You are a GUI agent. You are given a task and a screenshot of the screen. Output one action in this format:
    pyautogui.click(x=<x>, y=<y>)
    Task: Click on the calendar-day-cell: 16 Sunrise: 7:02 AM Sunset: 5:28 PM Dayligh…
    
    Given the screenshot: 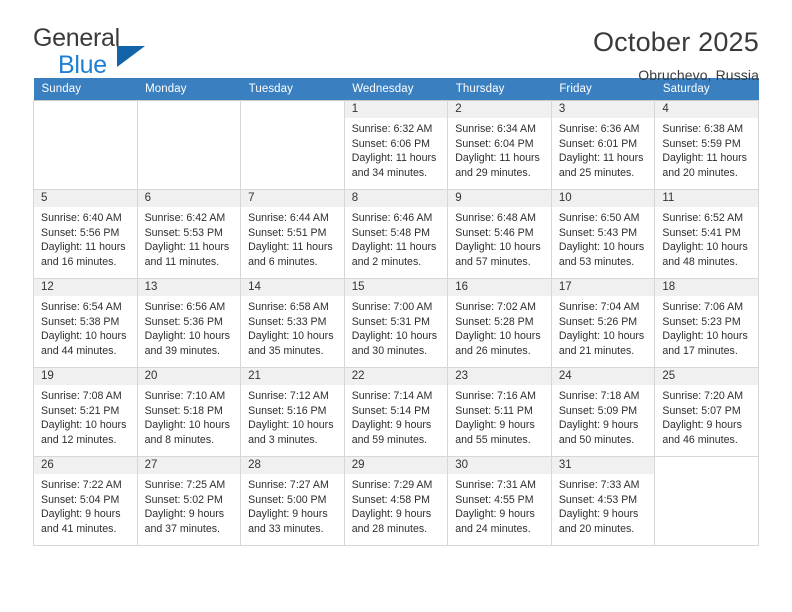 What is the action you would take?
    pyautogui.click(x=499, y=323)
    